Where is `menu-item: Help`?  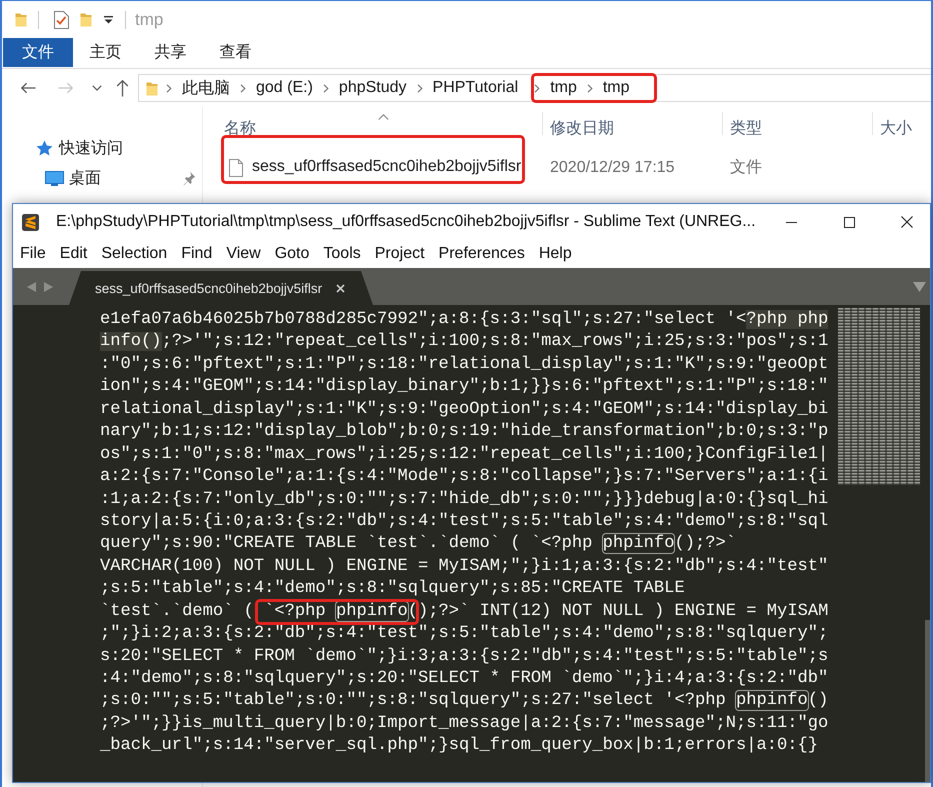
menu-item: Help is located at coordinates (555, 254).